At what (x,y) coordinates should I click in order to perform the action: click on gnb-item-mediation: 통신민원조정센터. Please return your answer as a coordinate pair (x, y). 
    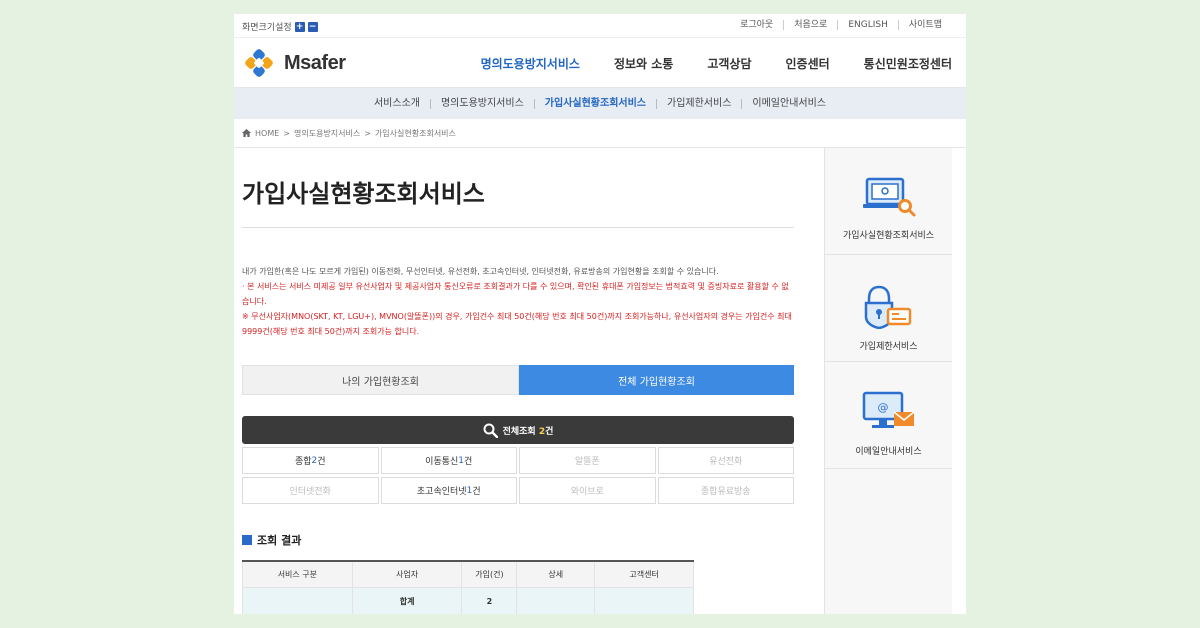
    Looking at the image, I should click on (908, 63).